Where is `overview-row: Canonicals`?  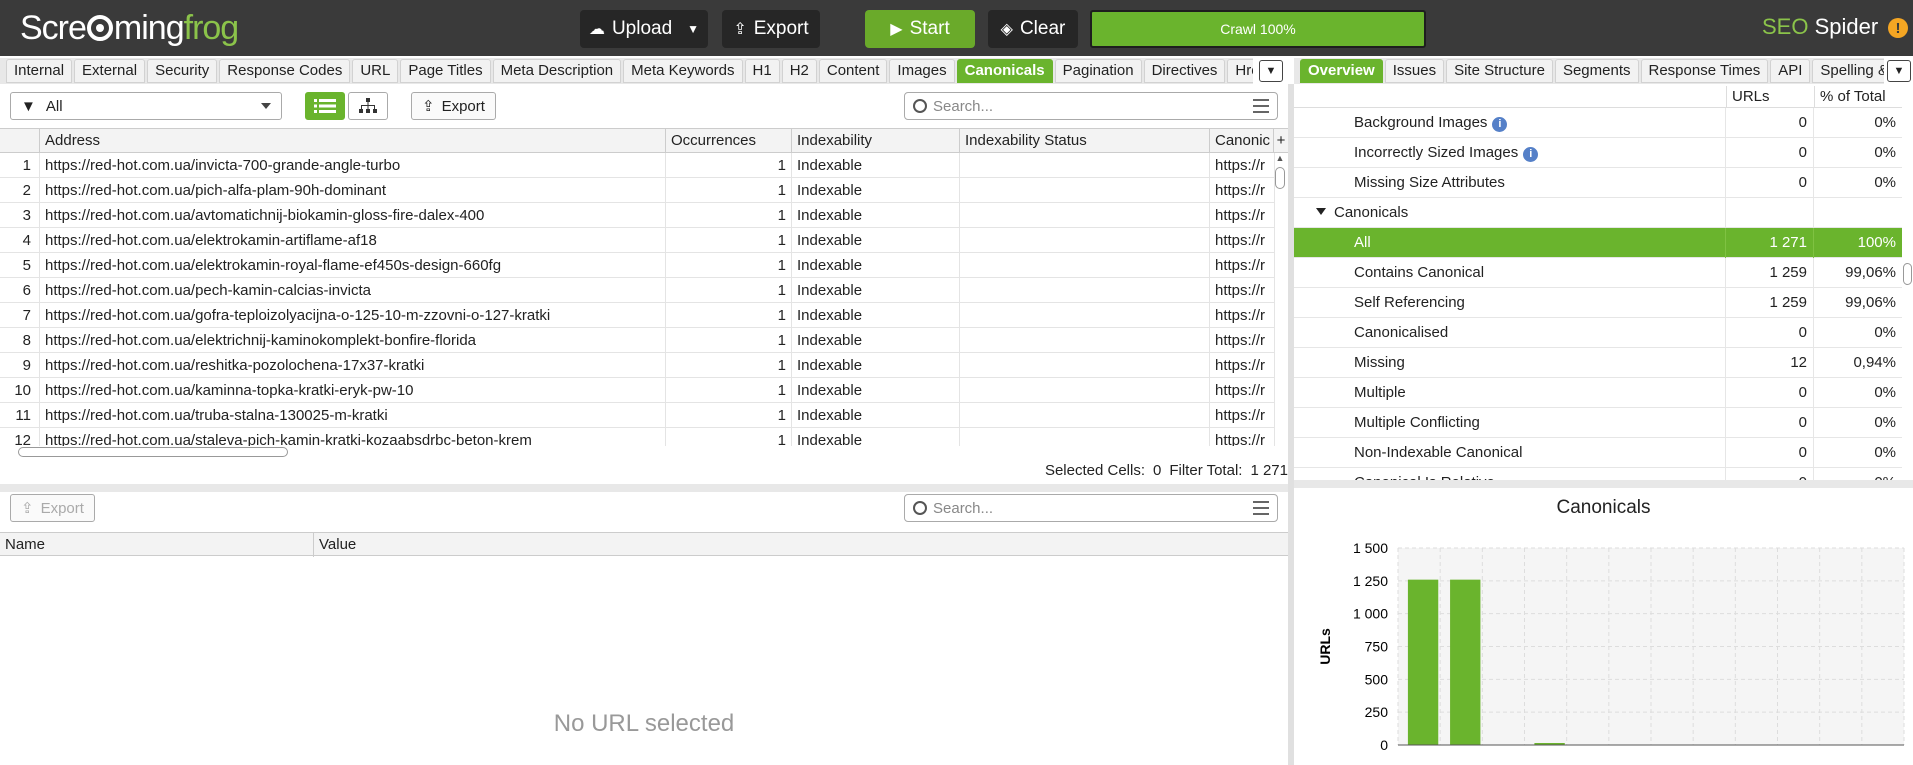
overview-row: Canonicals is located at coordinates (1598, 213).